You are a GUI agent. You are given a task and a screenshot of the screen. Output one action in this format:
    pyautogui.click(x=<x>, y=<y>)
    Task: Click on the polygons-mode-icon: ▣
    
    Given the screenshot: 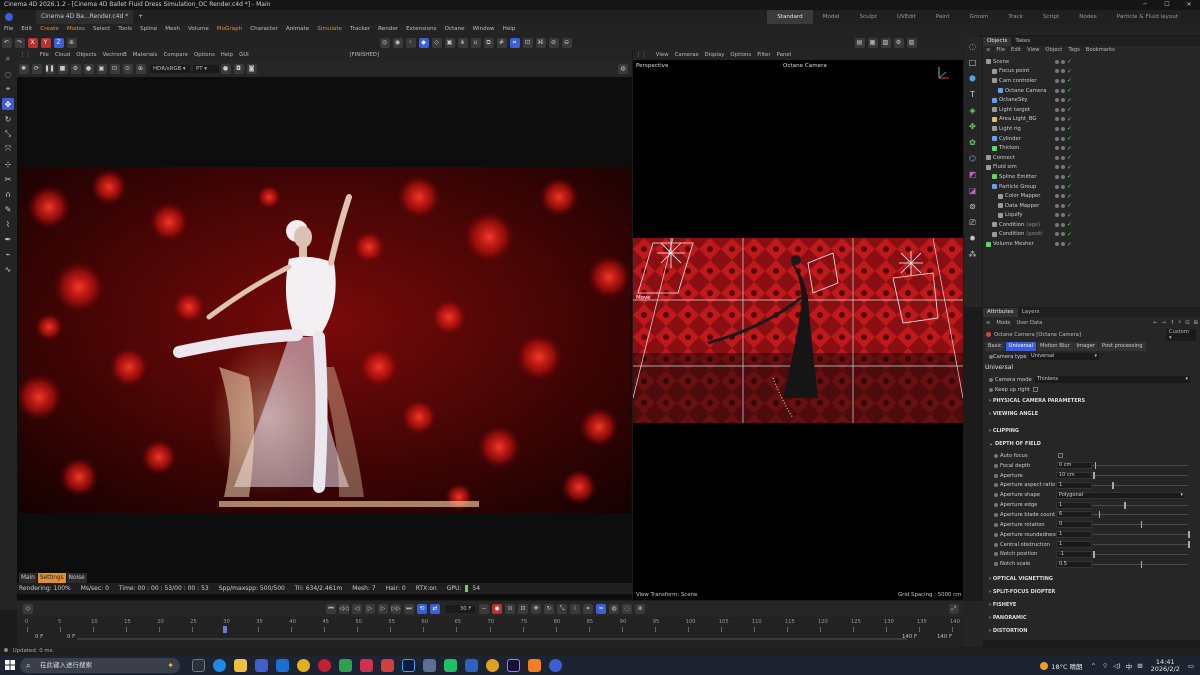 What is the action you would take?
    pyautogui.click(x=449, y=42)
    